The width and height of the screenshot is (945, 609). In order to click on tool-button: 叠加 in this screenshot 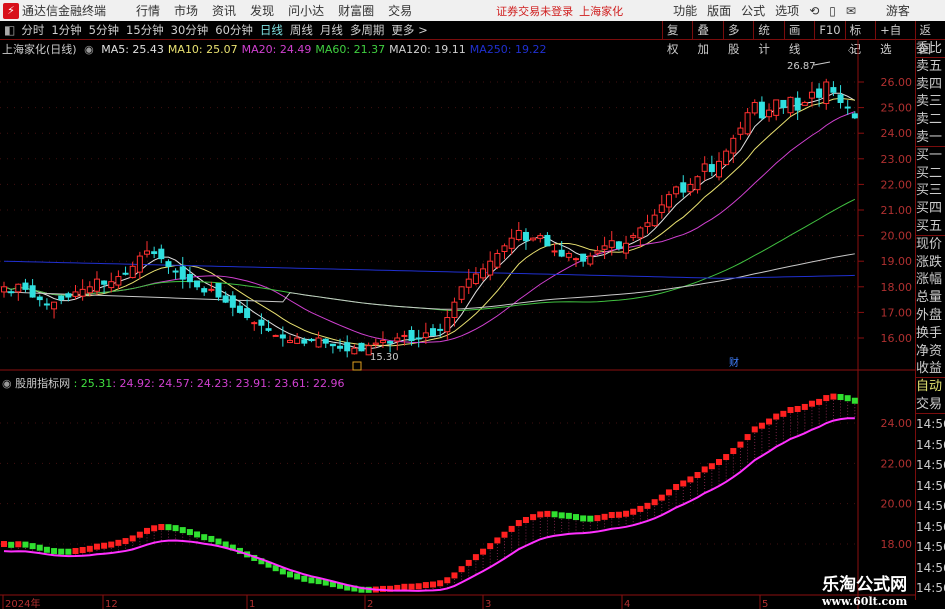, I will do `click(707, 38)`.